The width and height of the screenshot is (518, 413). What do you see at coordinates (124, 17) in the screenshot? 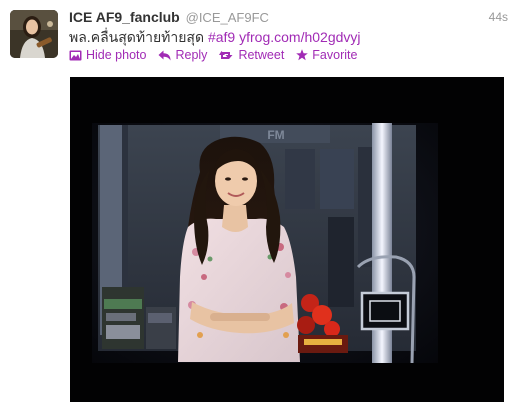
I see `display-name: ICE AF9_fanclub` at bounding box center [124, 17].